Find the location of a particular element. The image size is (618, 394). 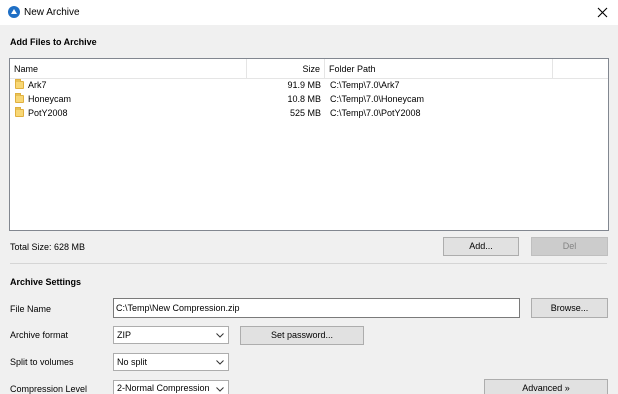

list-item: Ark7 91.9 MB C:\Temp\7.0\Ark7 is located at coordinates (309, 85).